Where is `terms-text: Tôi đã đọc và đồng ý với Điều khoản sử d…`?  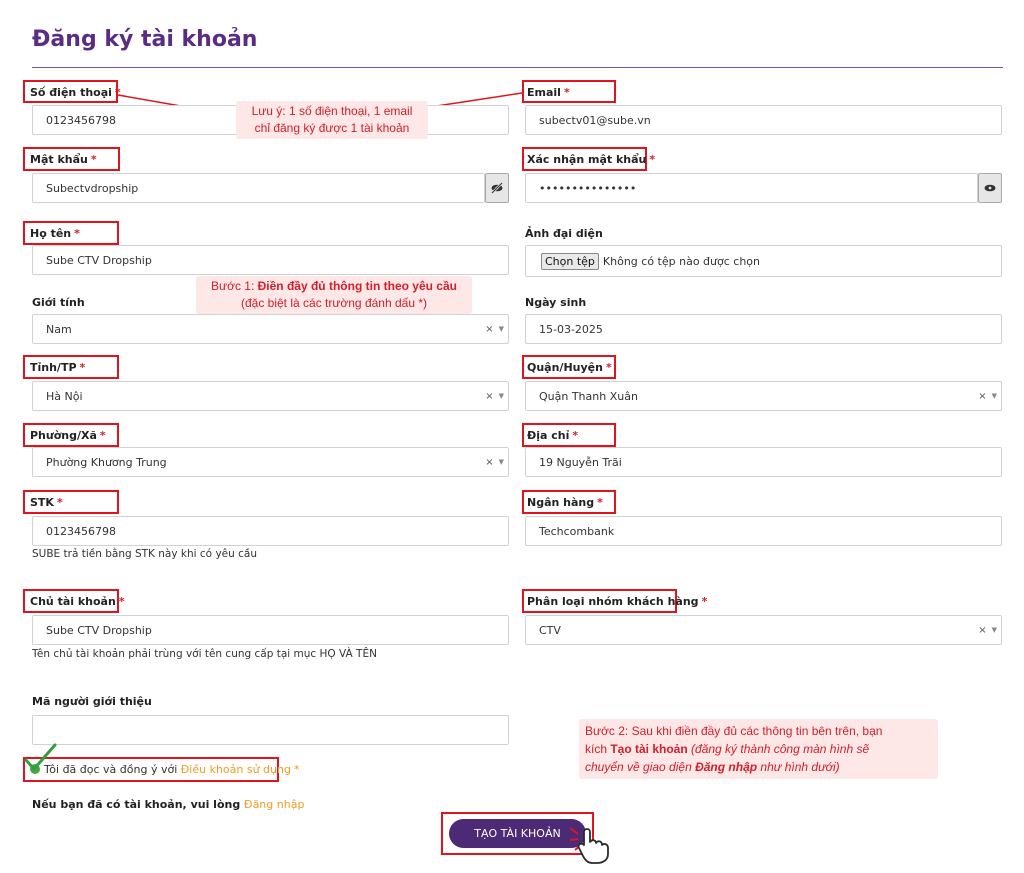 terms-text: Tôi đã đọc và đồng ý với Điều khoản sử d… is located at coordinates (172, 769).